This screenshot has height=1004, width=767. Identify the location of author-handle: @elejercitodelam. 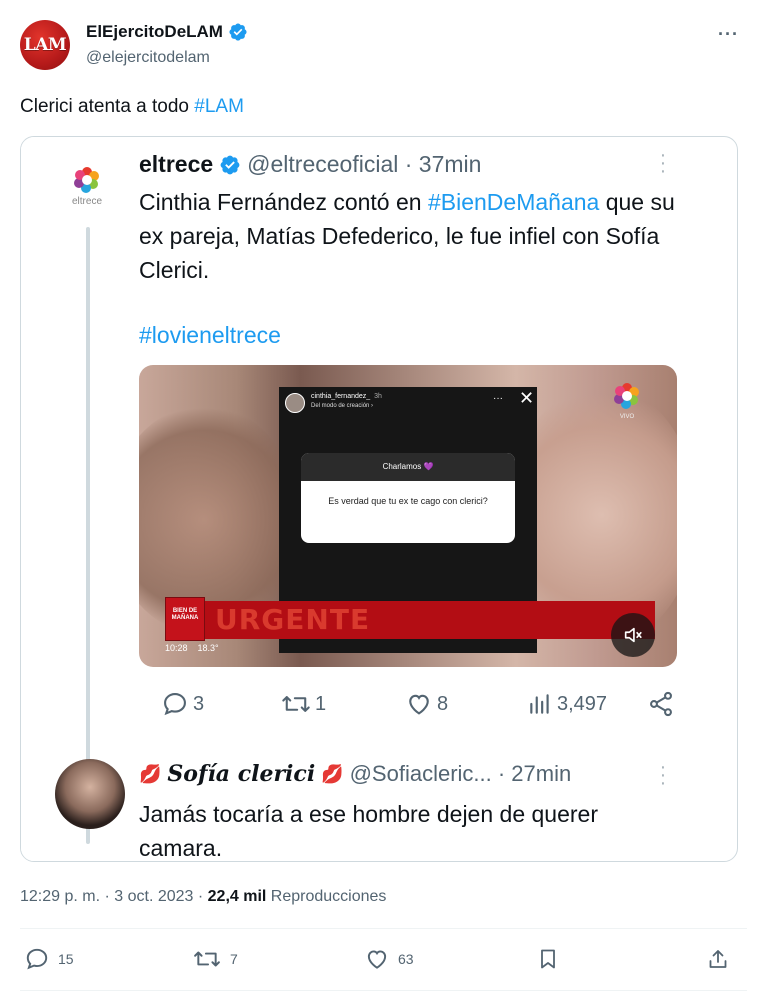
(148, 58).